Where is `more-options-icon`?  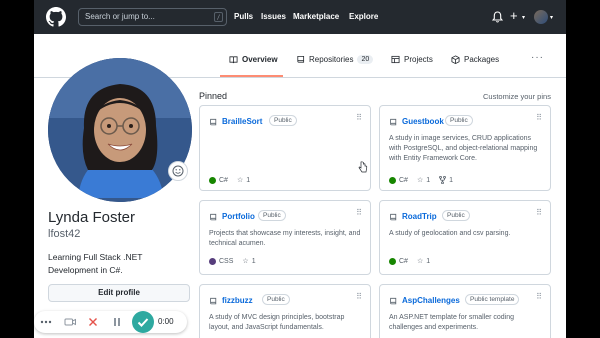
more-options-icon is located at coordinates (46, 322).